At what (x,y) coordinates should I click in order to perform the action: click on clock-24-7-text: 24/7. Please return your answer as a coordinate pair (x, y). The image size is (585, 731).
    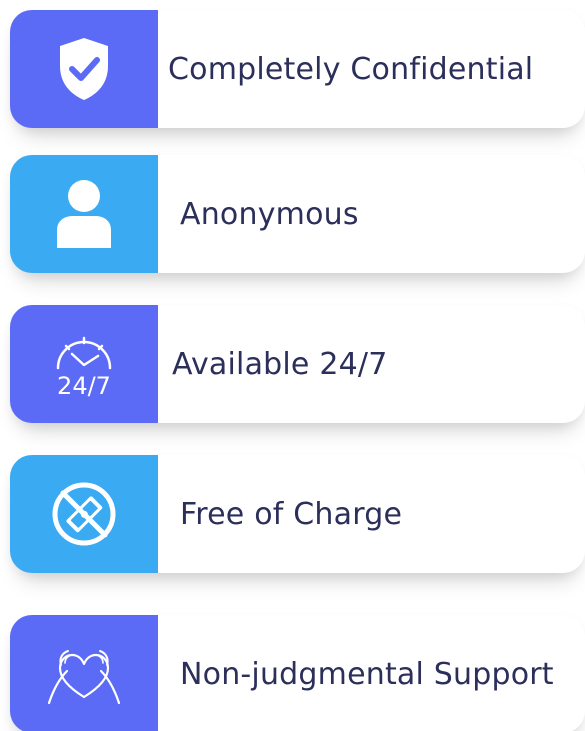
    Looking at the image, I should click on (84, 386).